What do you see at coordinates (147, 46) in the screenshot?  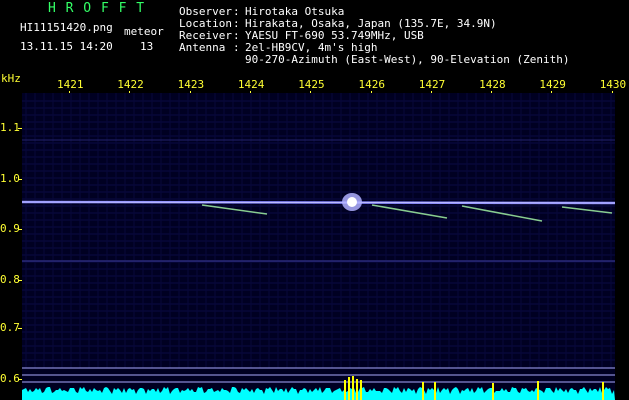 I see `counter-value: 13` at bounding box center [147, 46].